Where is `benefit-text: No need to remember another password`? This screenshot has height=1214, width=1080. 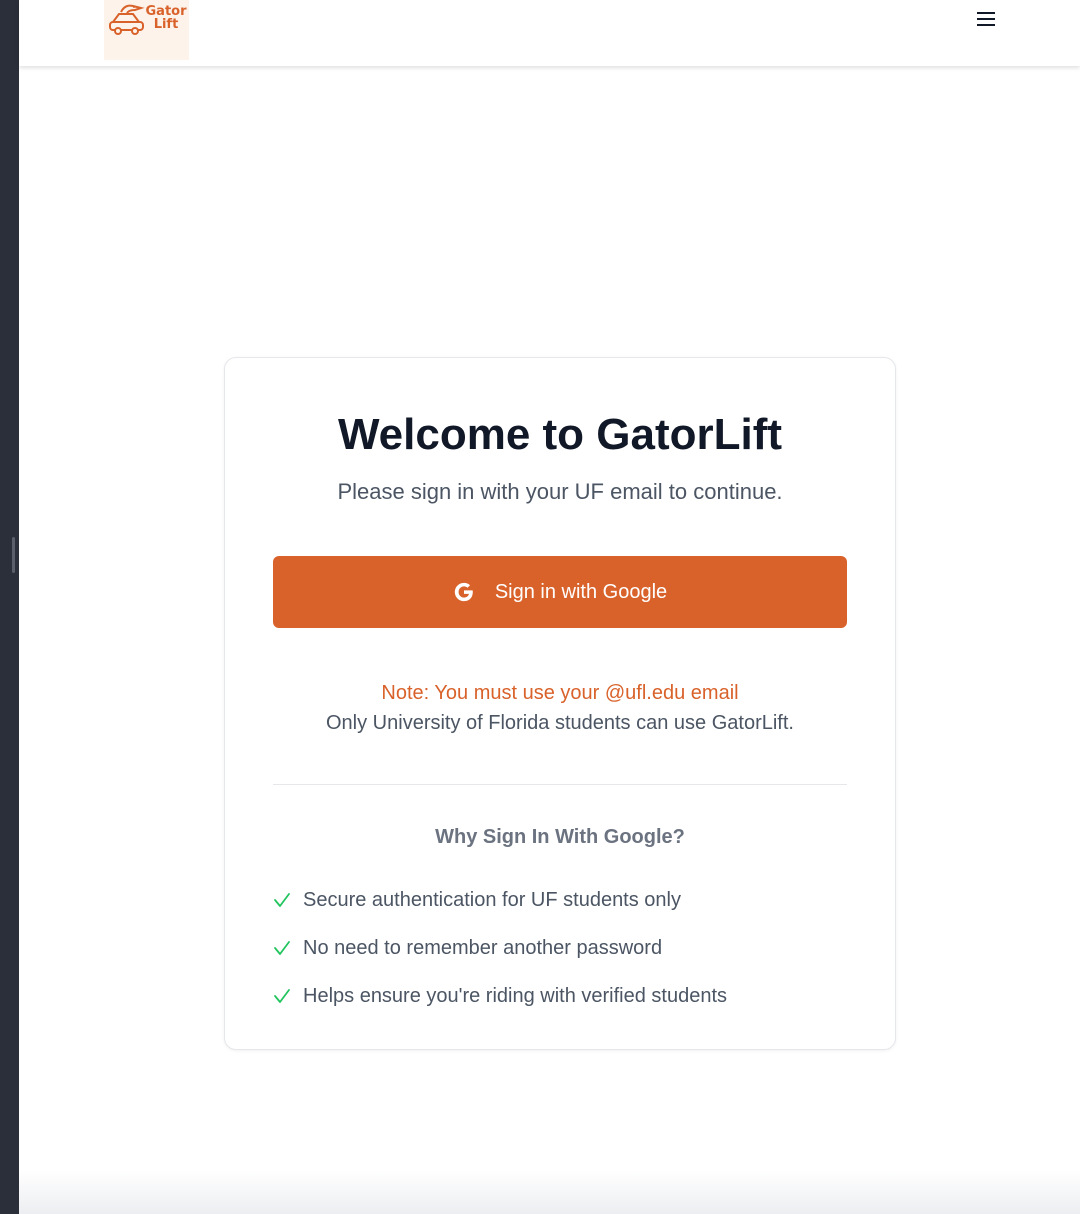 benefit-text: No need to remember another password is located at coordinates (483, 947).